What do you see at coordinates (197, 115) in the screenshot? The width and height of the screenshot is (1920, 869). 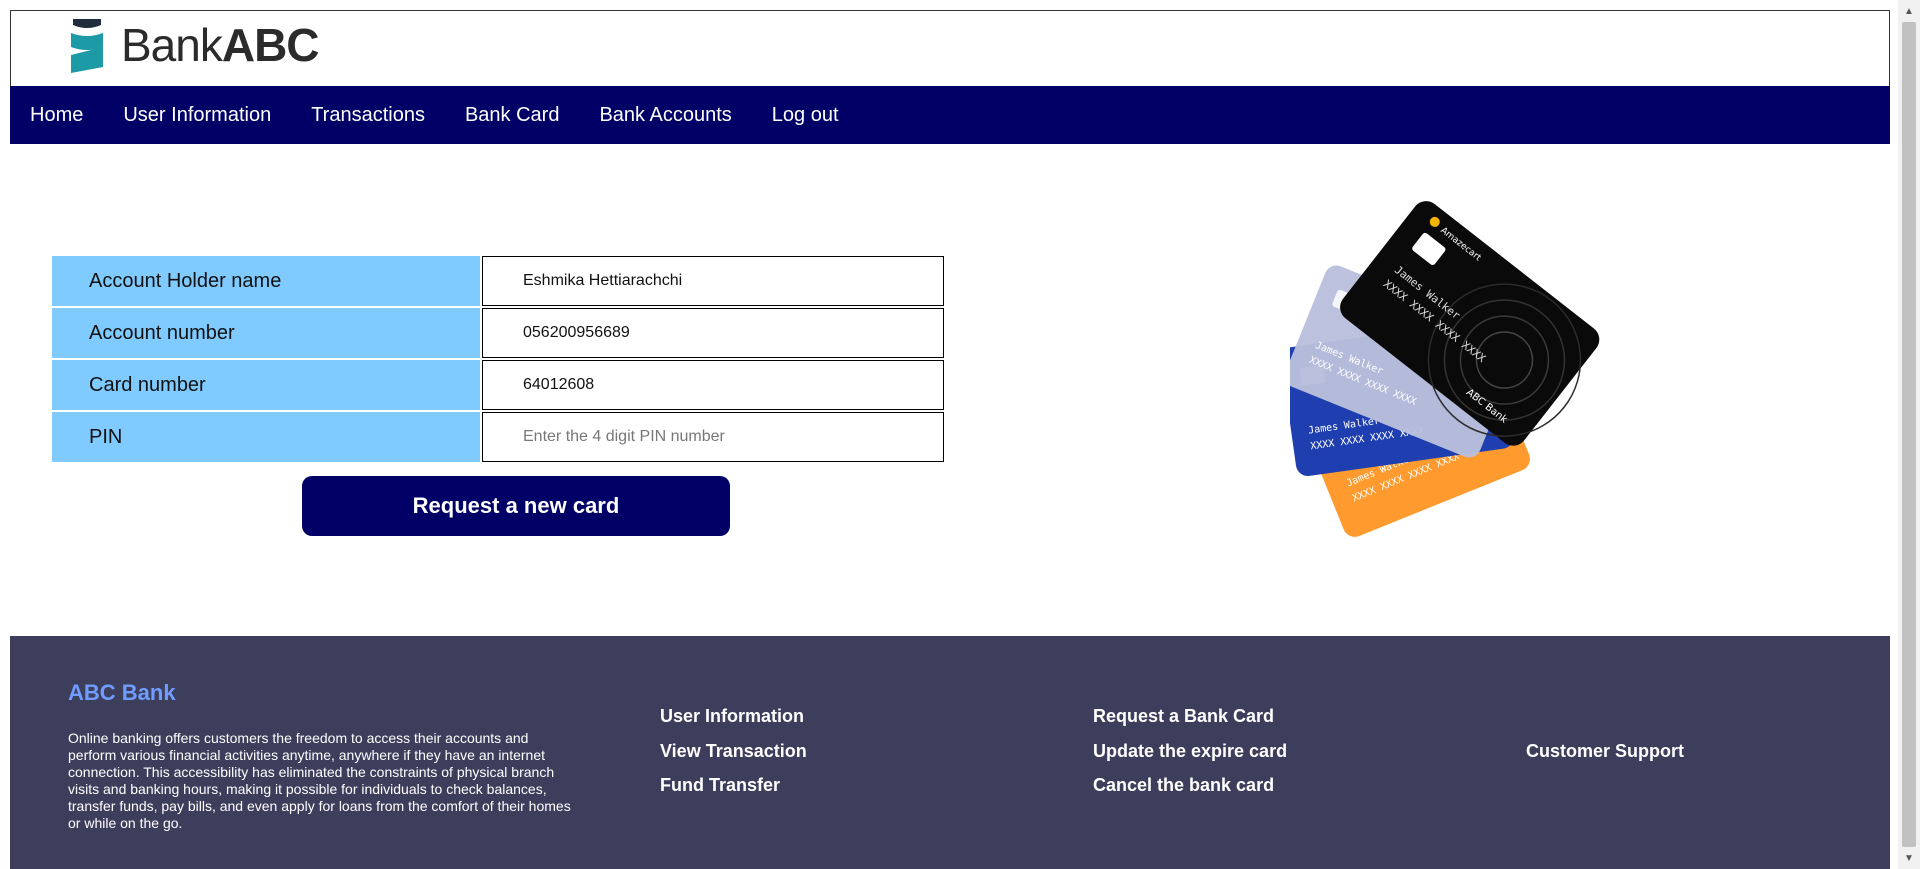 I see `nav-user-information: User Information` at bounding box center [197, 115].